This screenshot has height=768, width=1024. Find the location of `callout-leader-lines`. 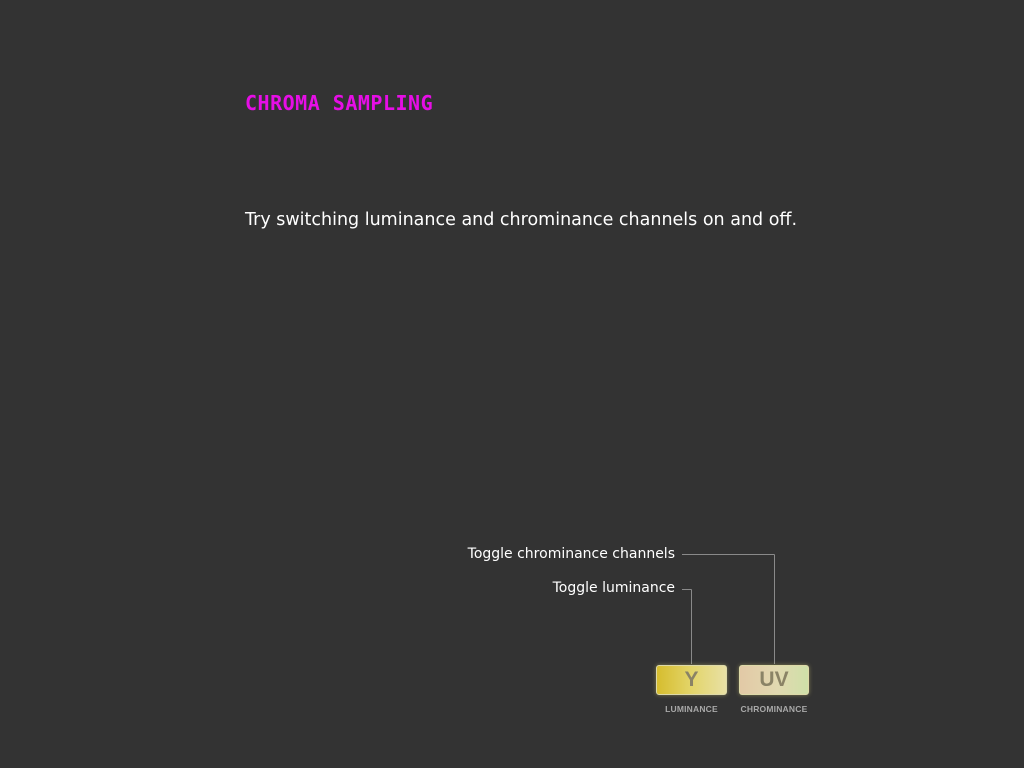

callout-leader-lines is located at coordinates (728, 609).